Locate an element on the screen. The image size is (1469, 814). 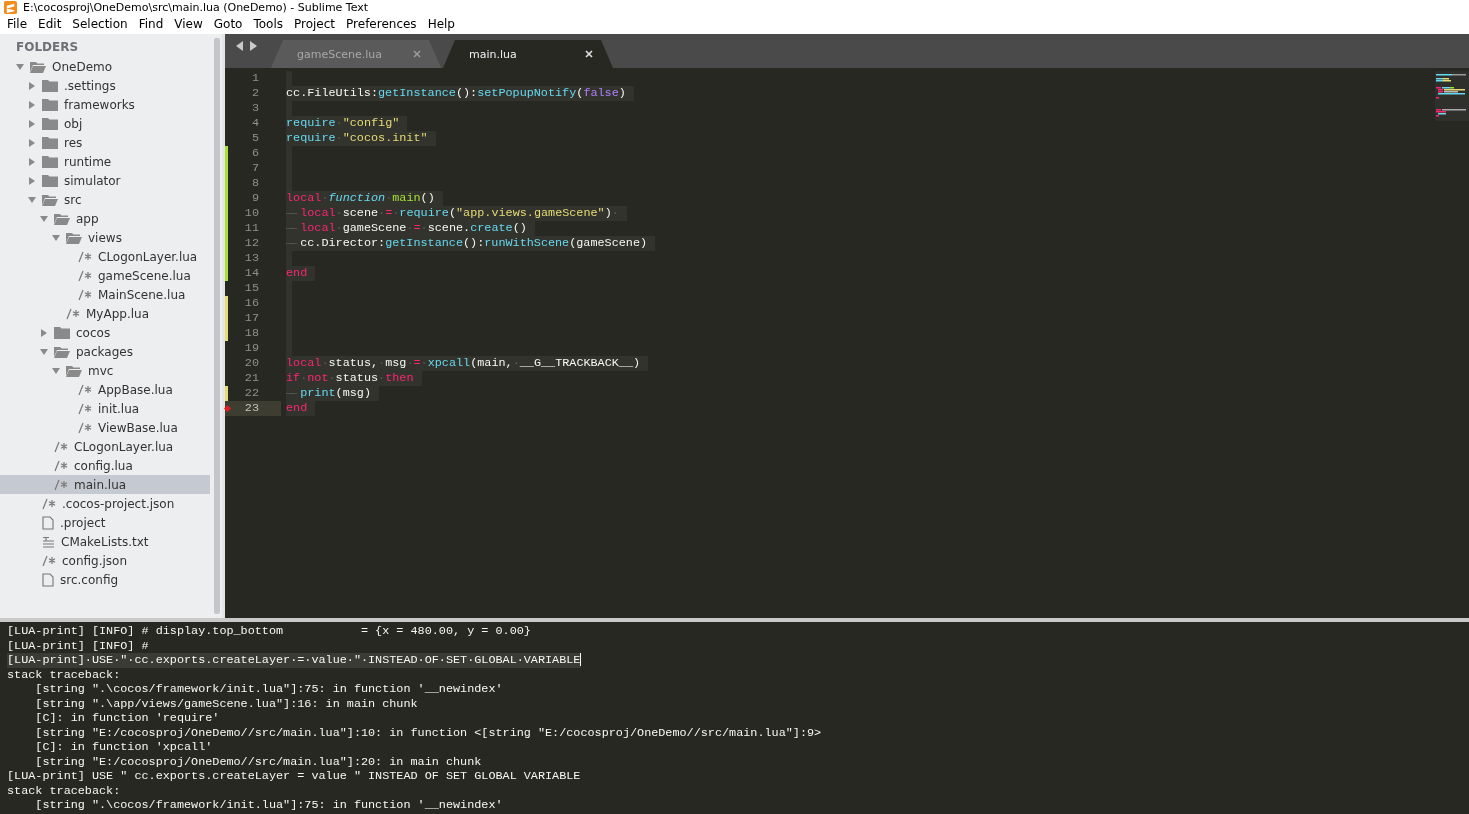
menu-item: Preferences is located at coordinates (382, 24).